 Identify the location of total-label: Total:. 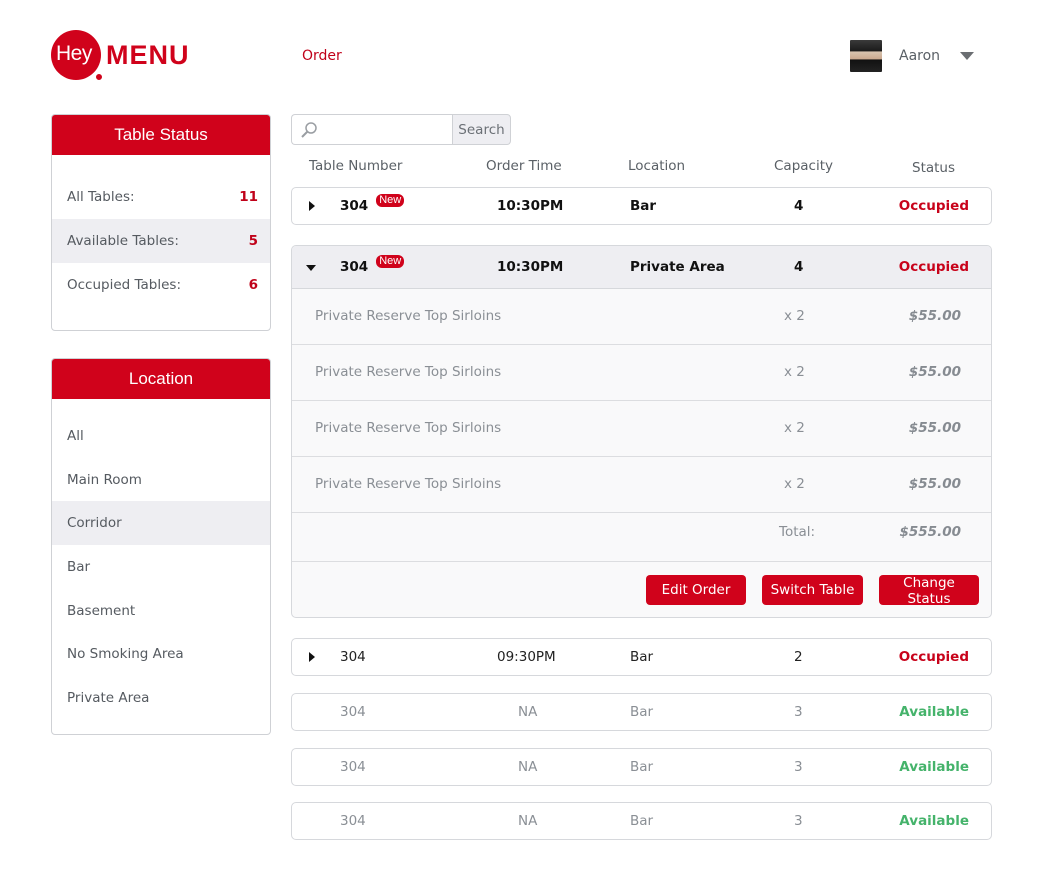
(797, 532).